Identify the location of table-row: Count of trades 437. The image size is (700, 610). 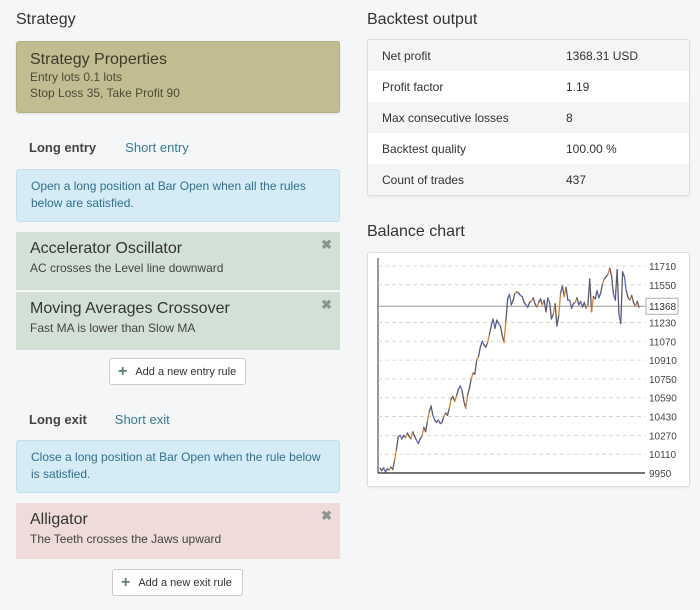
(528, 179).